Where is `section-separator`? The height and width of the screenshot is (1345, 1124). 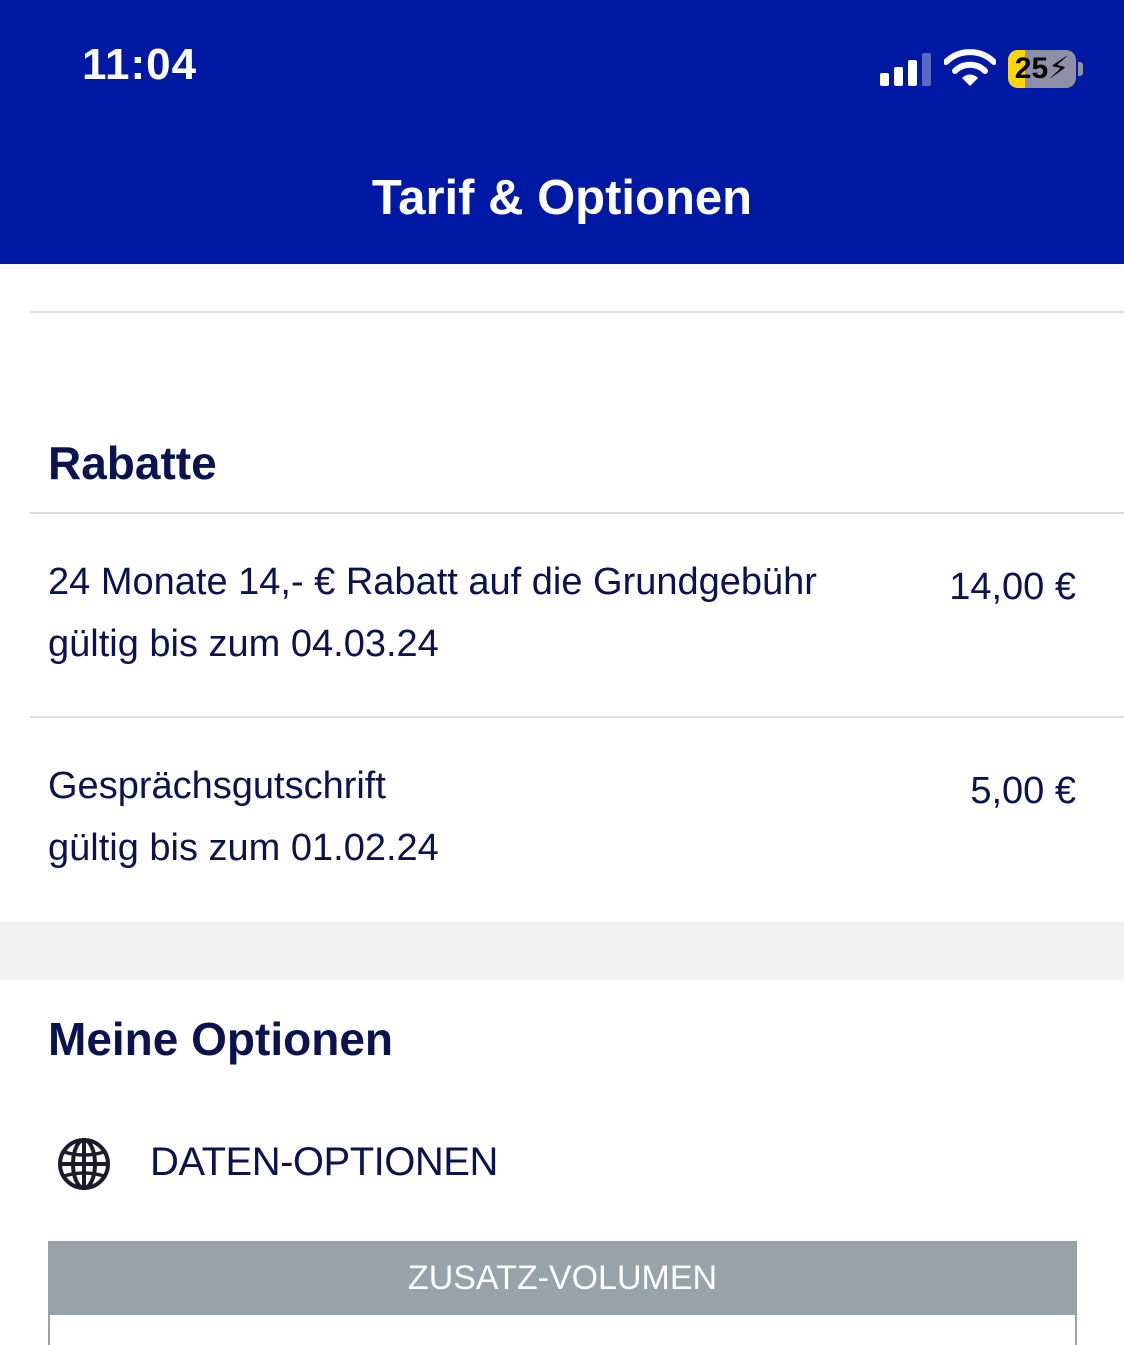
section-separator is located at coordinates (562, 951).